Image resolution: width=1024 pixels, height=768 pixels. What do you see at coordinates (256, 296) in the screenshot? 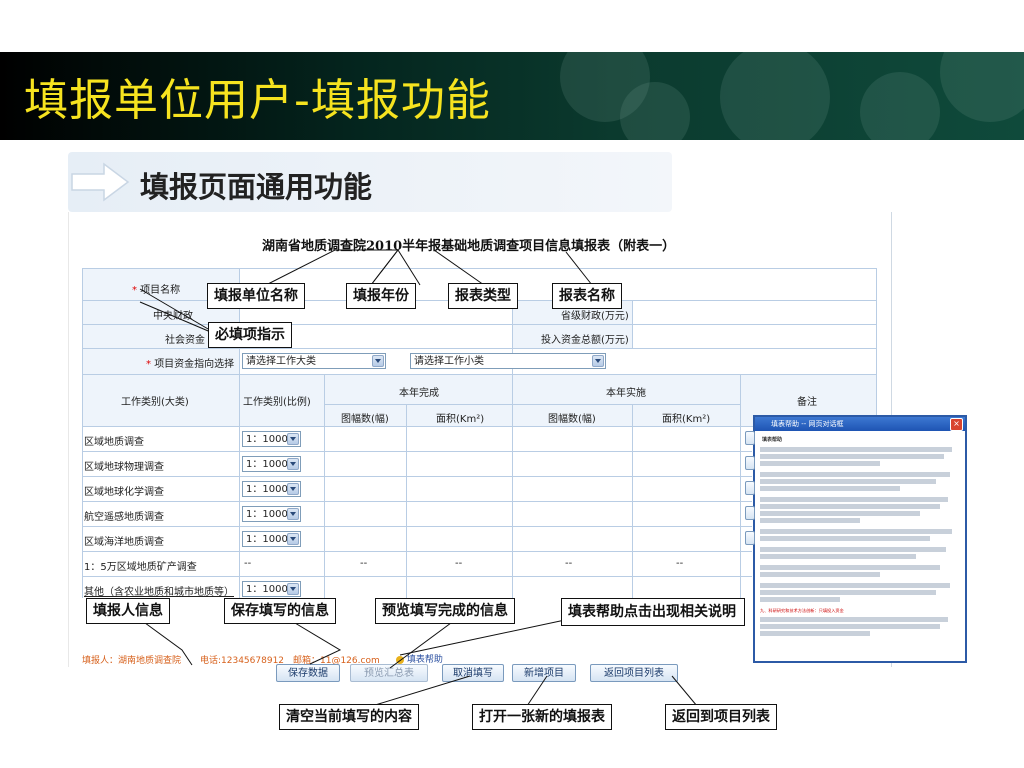
I see `callout-unit-name: 填报单位名称` at bounding box center [256, 296].